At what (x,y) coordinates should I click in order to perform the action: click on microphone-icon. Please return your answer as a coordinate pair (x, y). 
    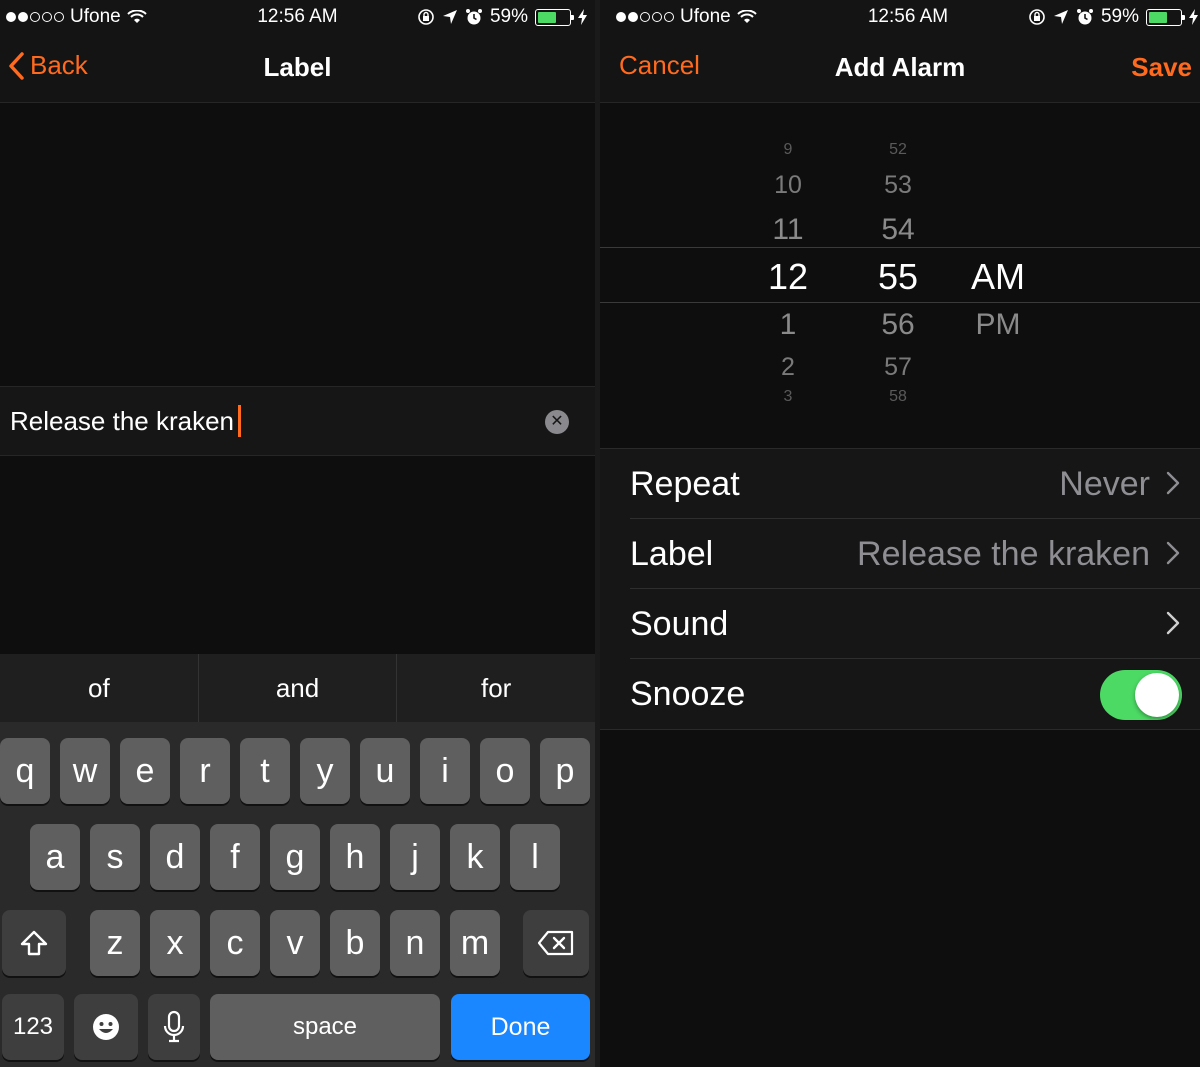
    Looking at the image, I should click on (174, 1026).